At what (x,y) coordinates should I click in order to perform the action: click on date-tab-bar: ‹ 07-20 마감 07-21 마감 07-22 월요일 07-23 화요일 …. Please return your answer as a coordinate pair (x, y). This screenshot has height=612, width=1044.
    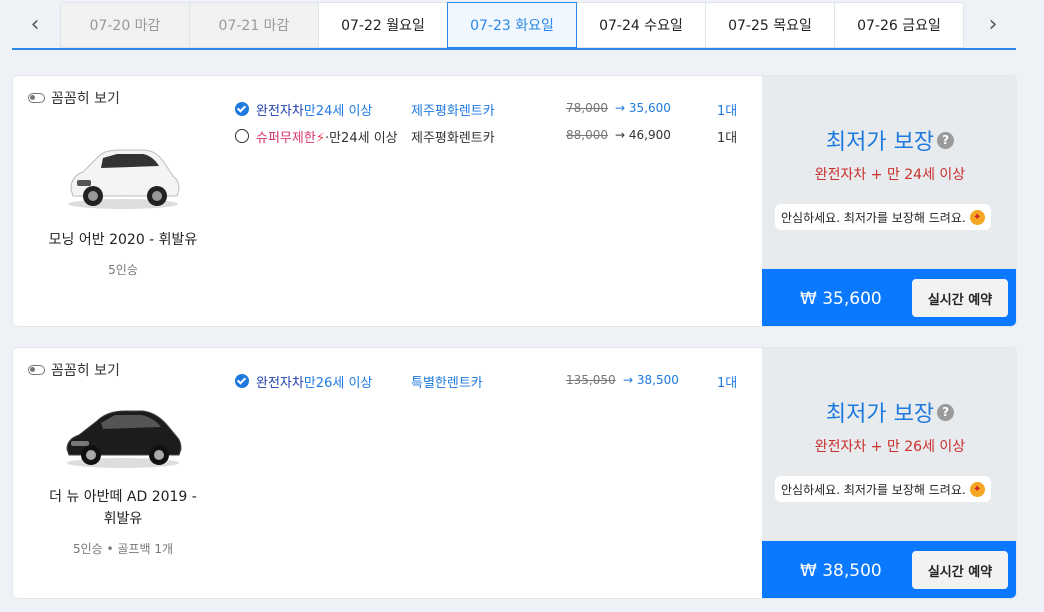
    Looking at the image, I should click on (514, 25).